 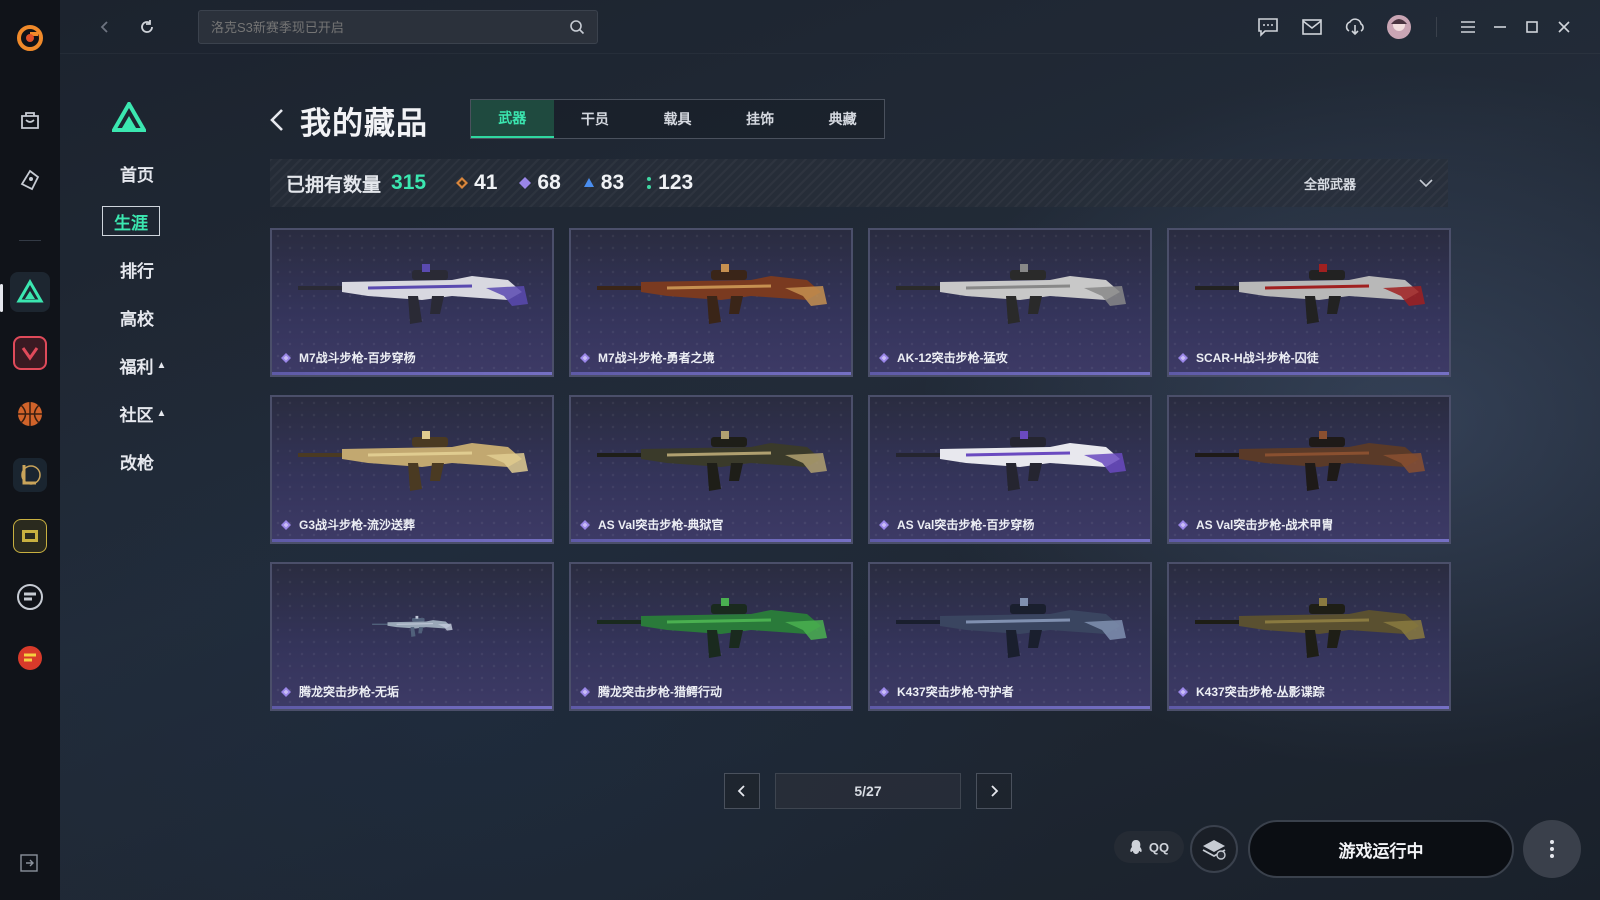 What do you see at coordinates (677, 119) in the screenshot?
I see `tab-vehicles: 载具` at bounding box center [677, 119].